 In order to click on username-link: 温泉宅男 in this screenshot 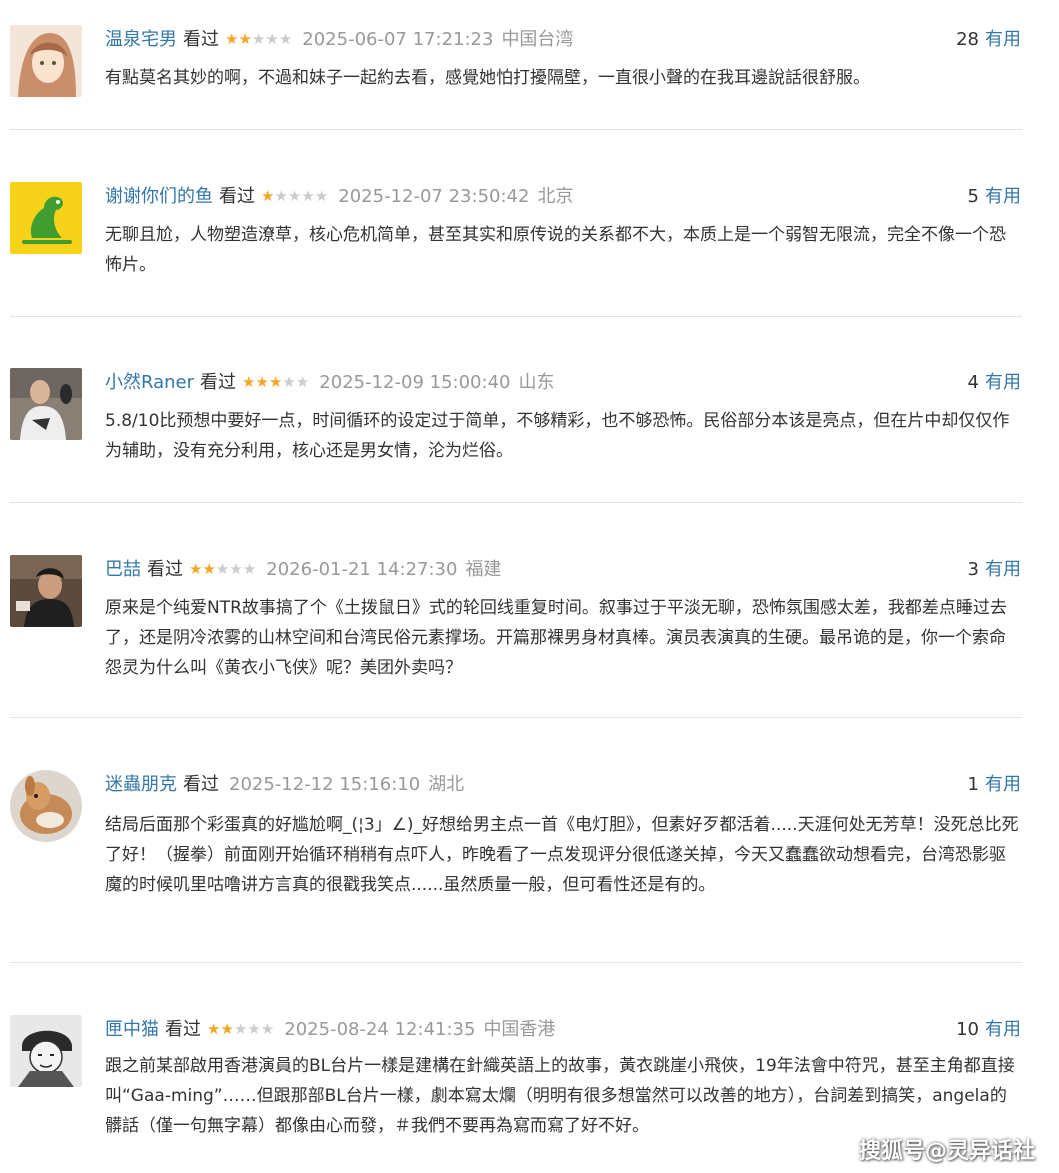, I will do `click(141, 39)`.